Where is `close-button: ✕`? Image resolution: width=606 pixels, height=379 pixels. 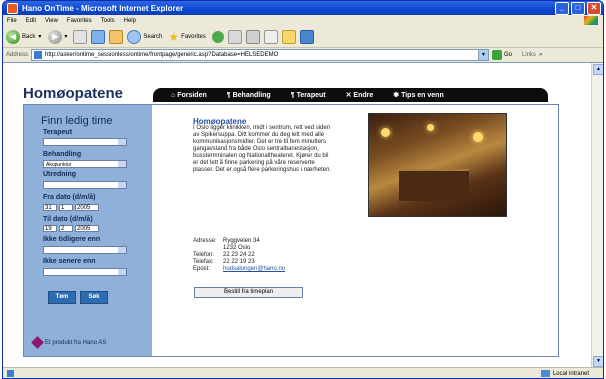 close-button: ✕ is located at coordinates (594, 8).